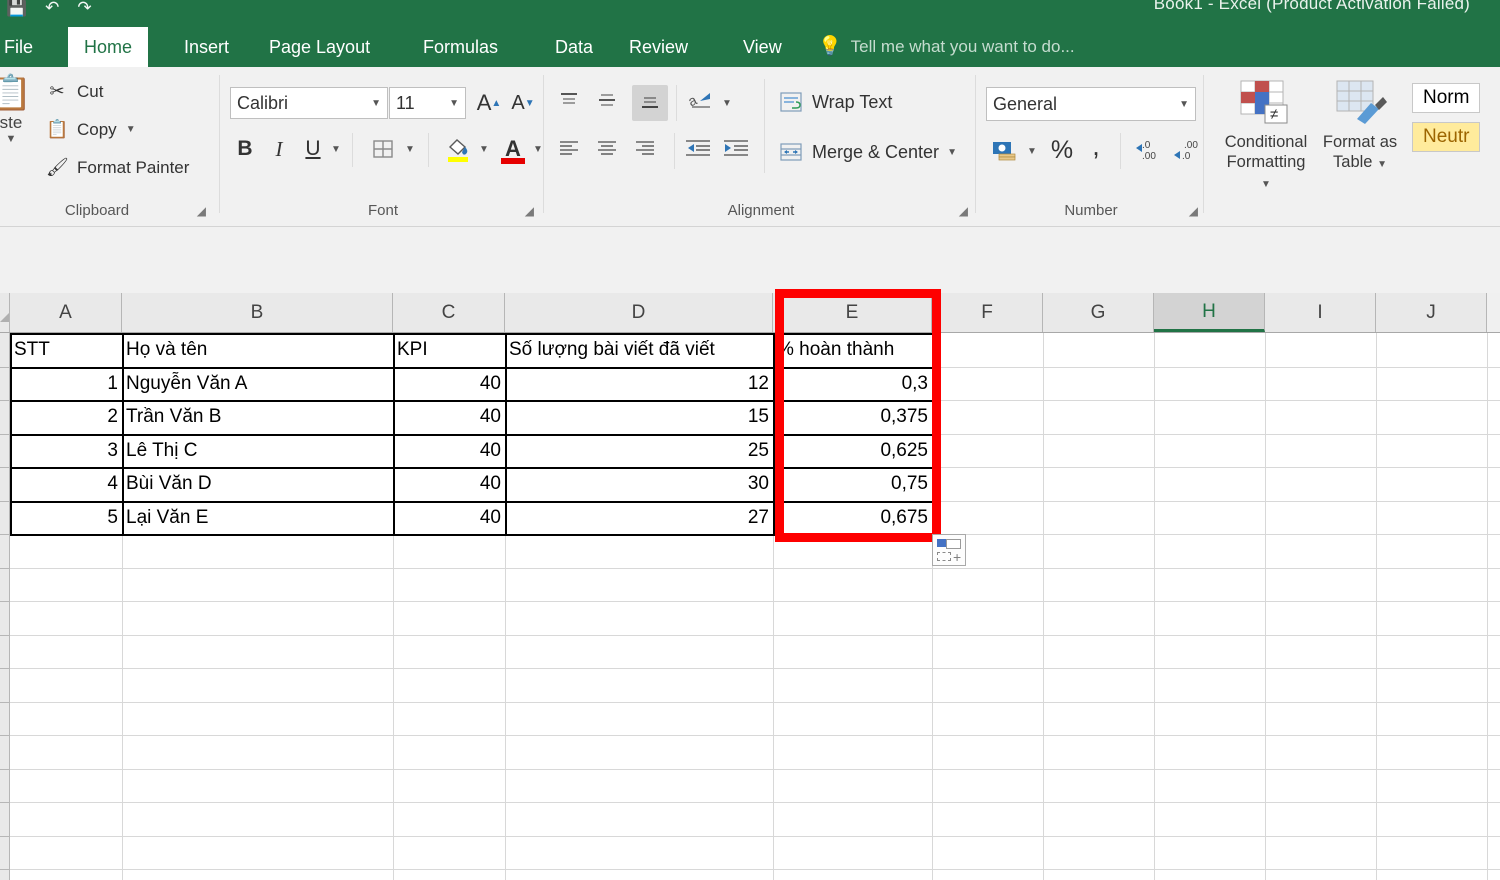 The width and height of the screenshot is (1500, 880). I want to click on number-format-select: General ▼, so click(1091, 104).